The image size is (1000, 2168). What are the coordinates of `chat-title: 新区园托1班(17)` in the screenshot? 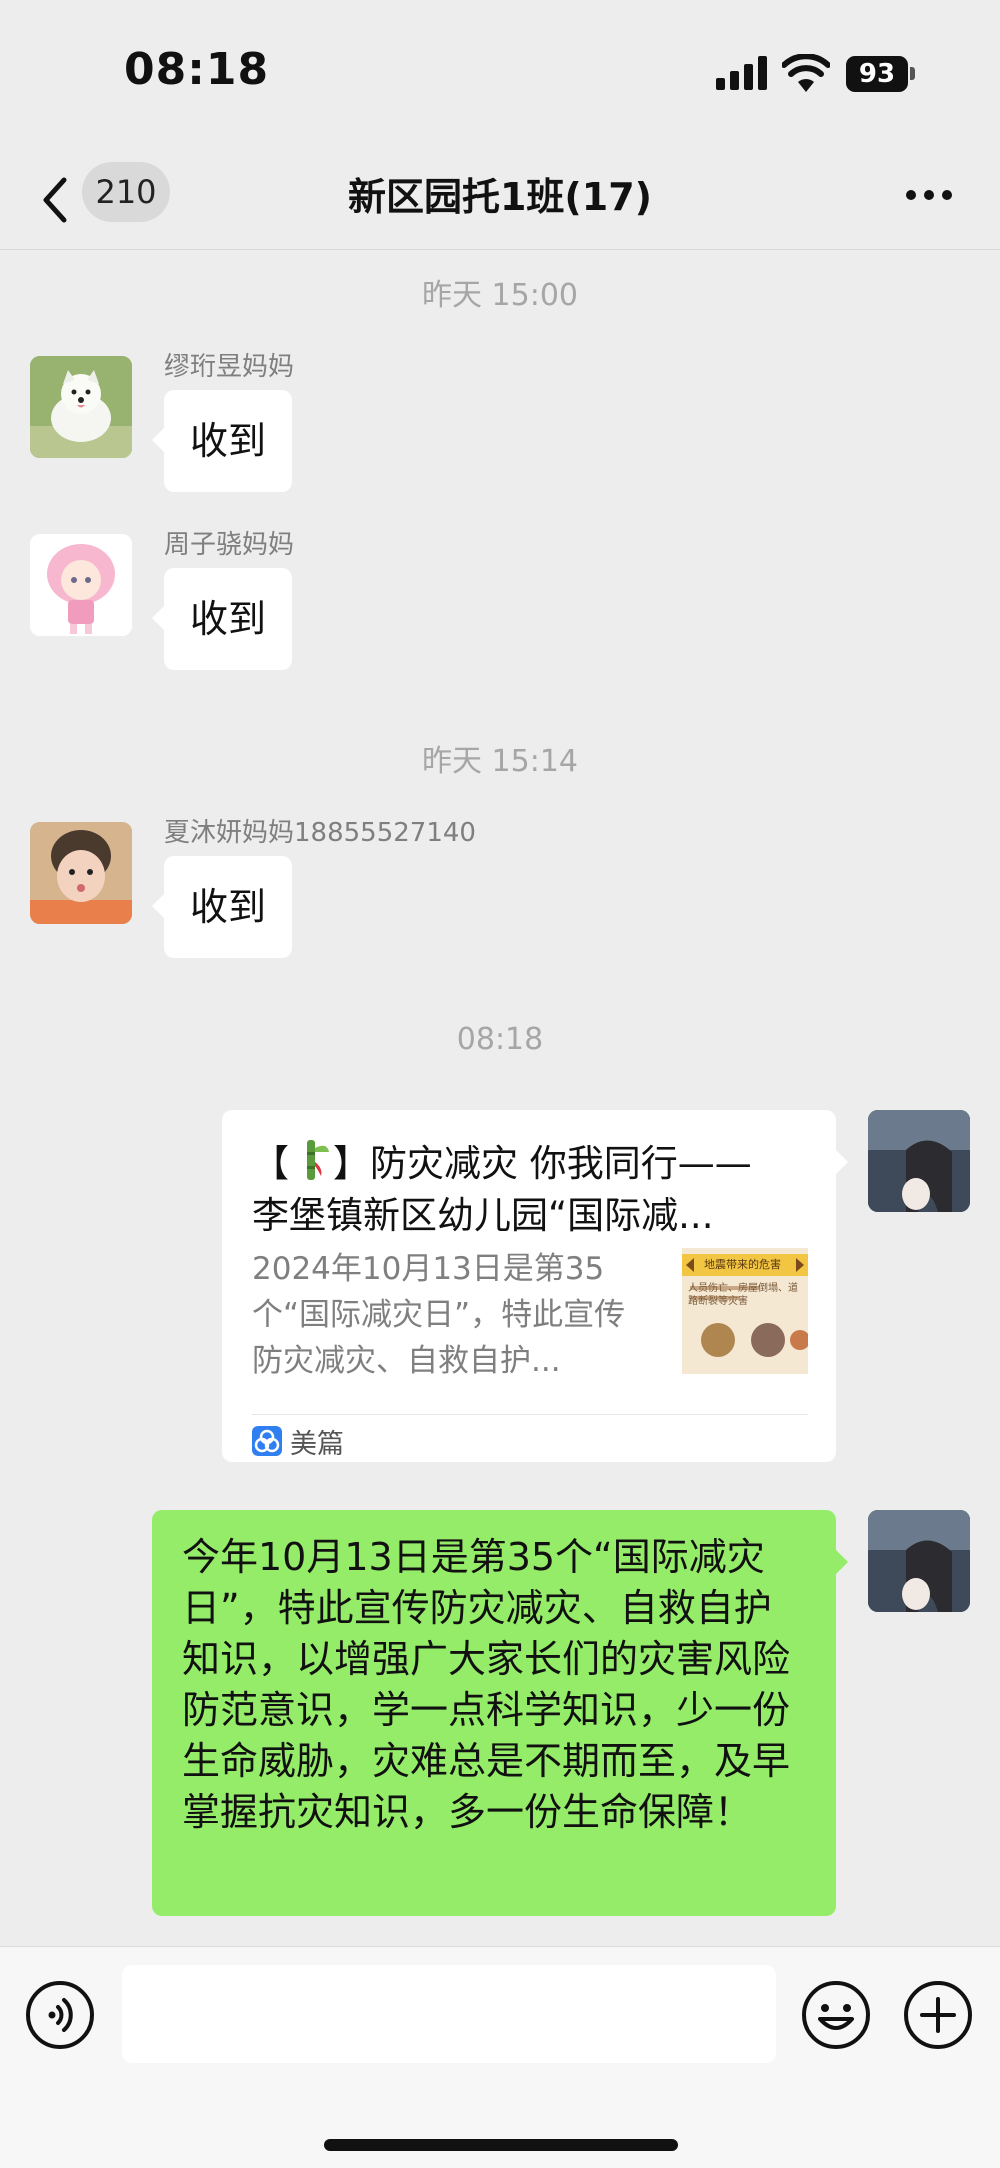 It's located at (500, 197).